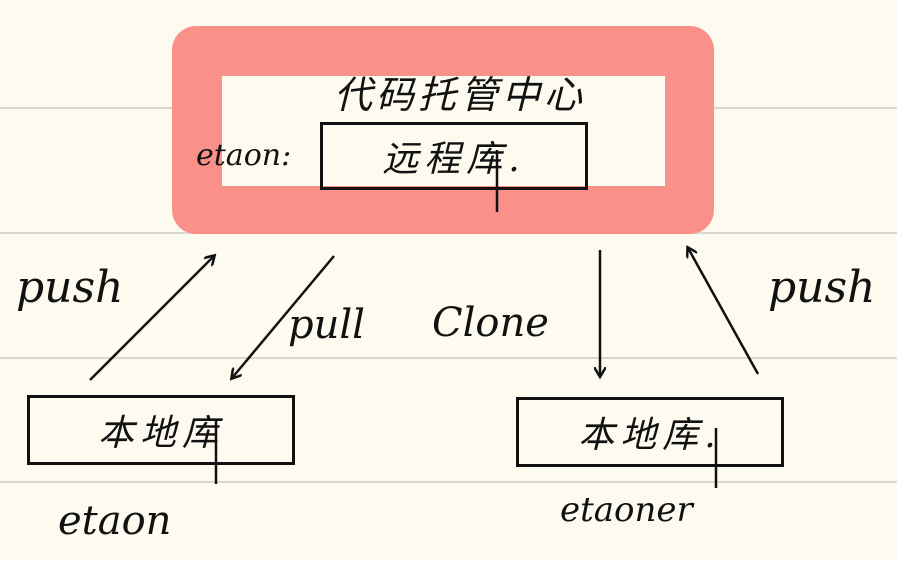 The width and height of the screenshot is (897, 561). What do you see at coordinates (151, 318) in the screenshot?
I see `push-arrow-left` at bounding box center [151, 318].